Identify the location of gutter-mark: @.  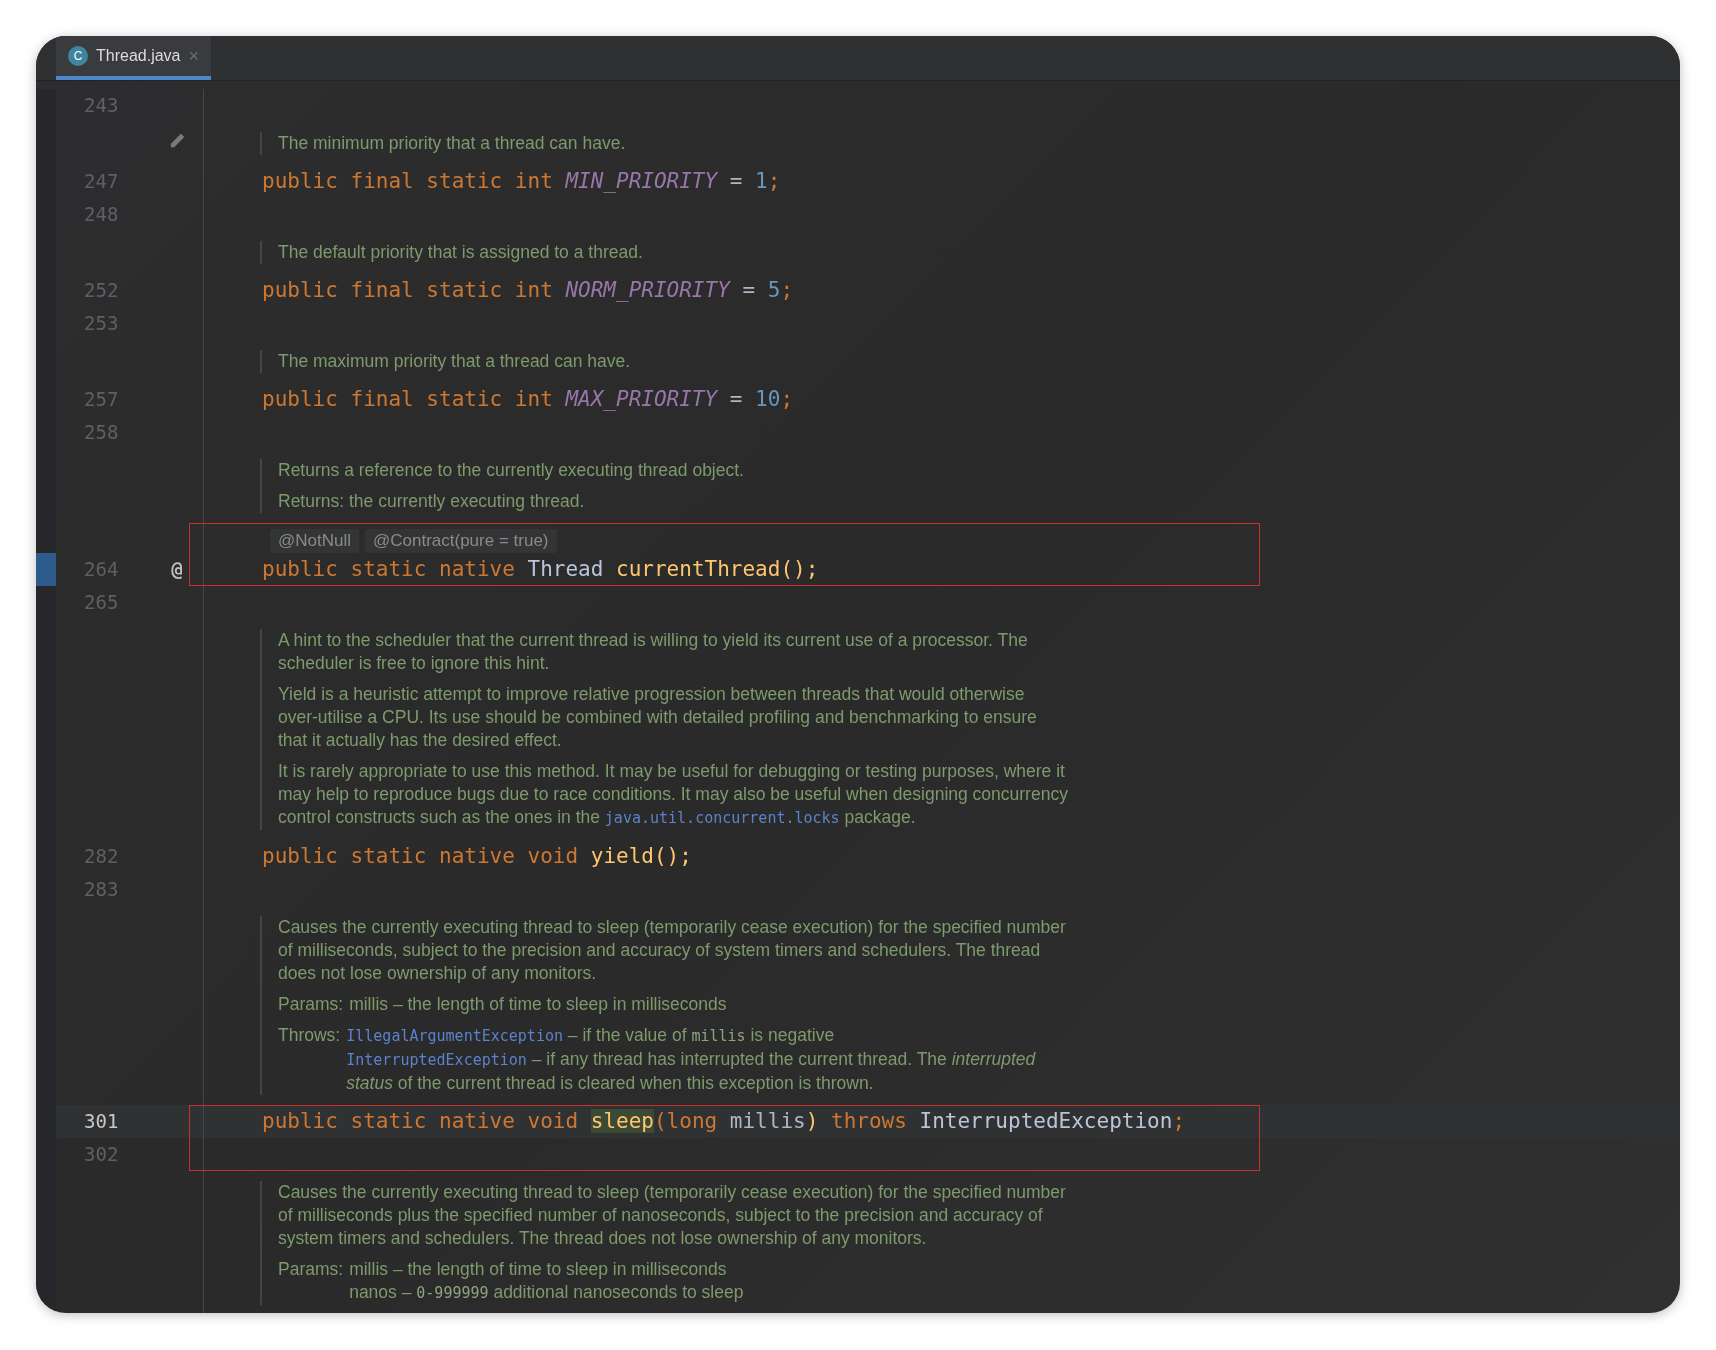
(177, 569).